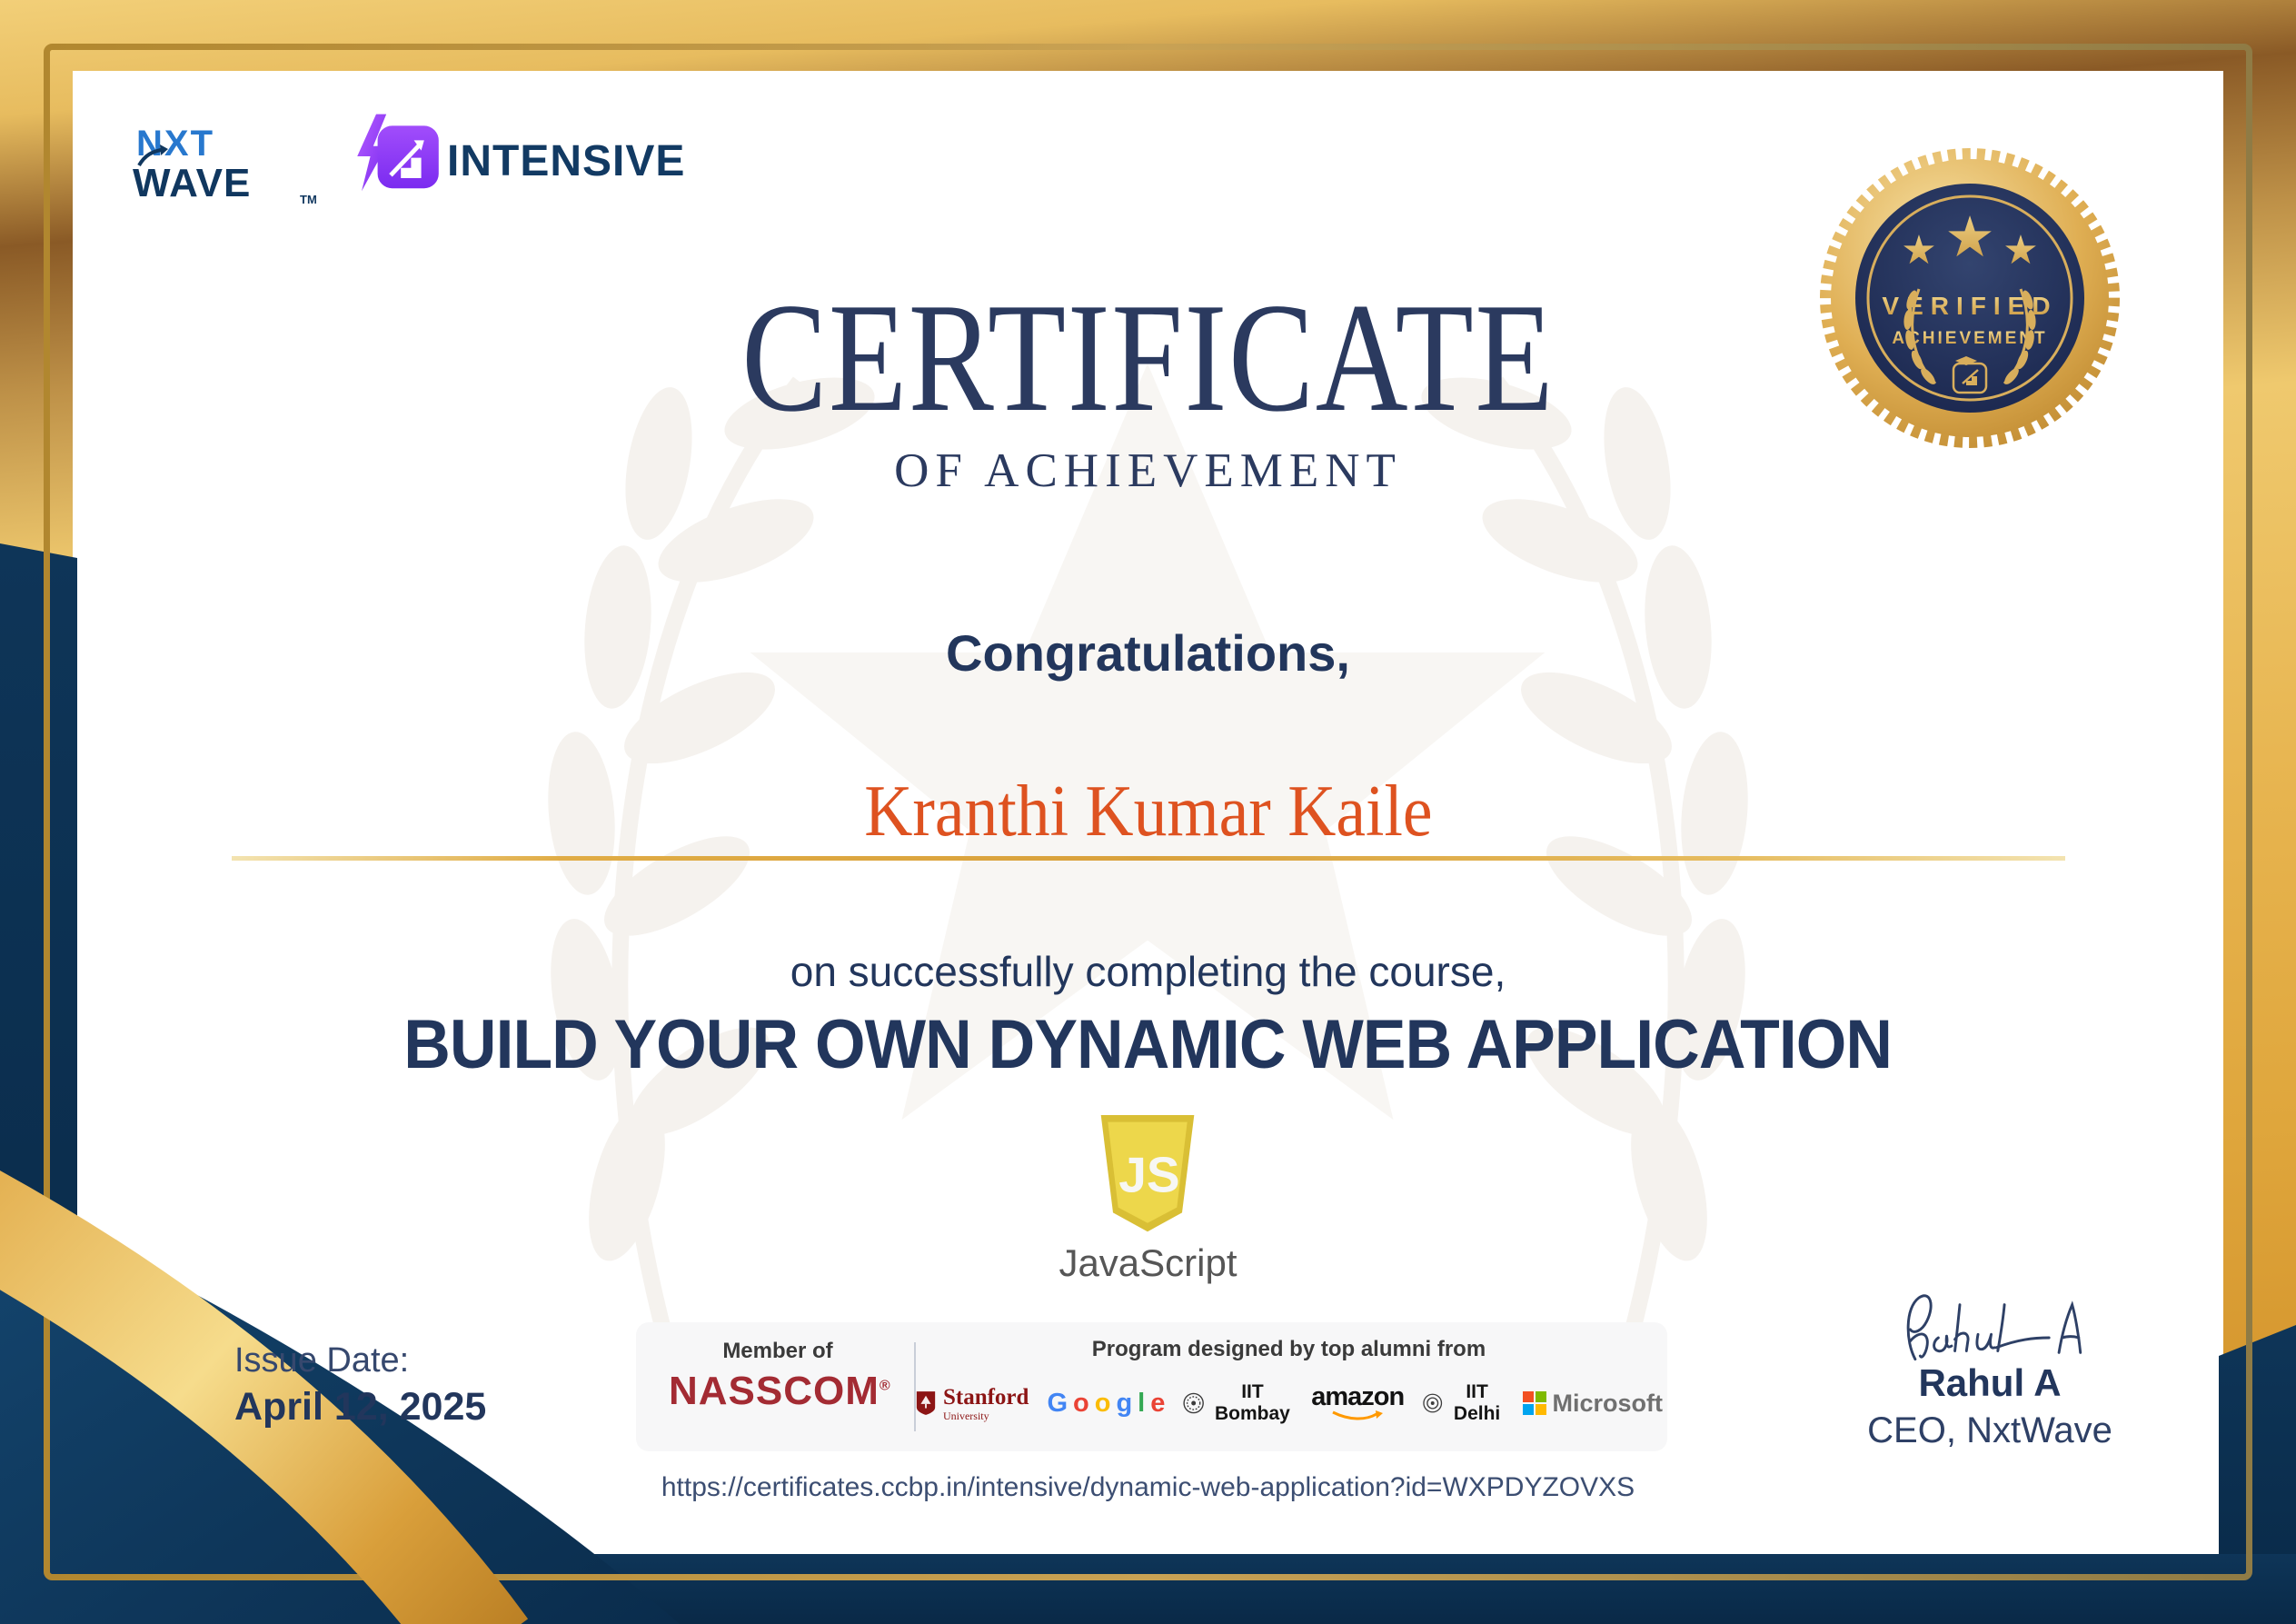 This screenshot has width=2296, height=1624. Describe the element at coordinates (1994, 1327) in the screenshot. I see `signature-handwriting` at that location.